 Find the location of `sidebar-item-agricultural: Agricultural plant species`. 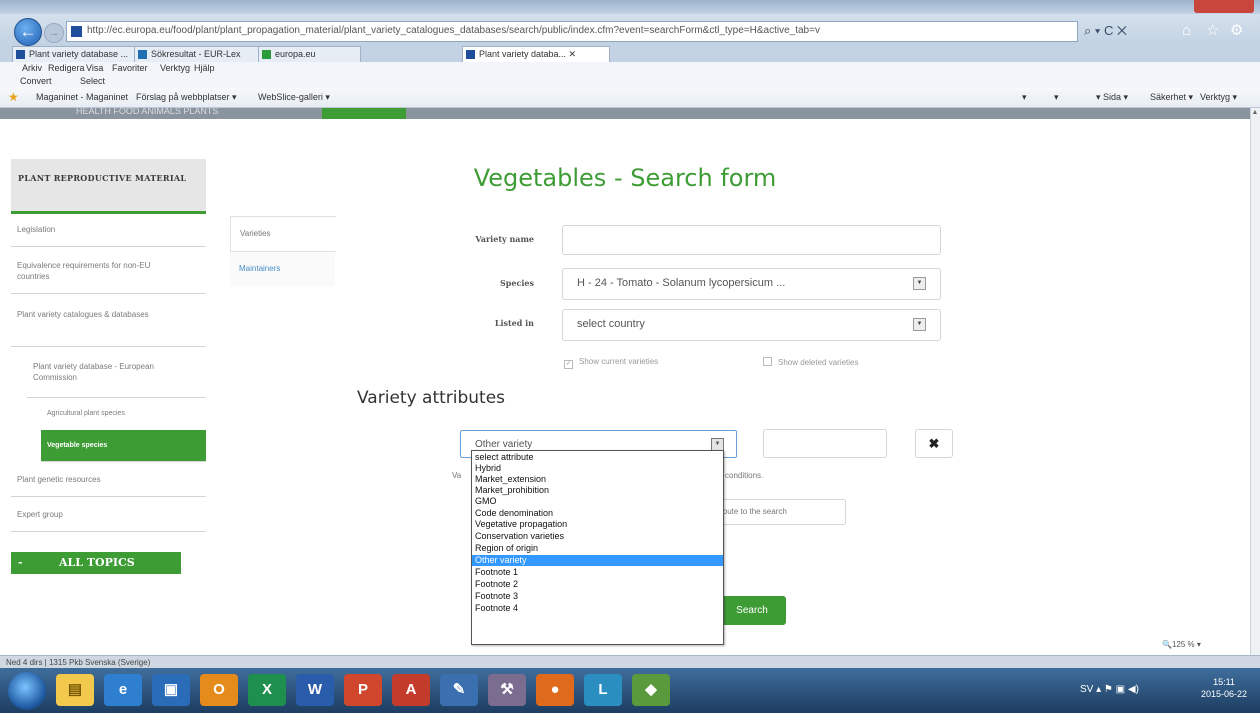

sidebar-item-agricultural: Agricultural plant species is located at coordinates (123, 414).